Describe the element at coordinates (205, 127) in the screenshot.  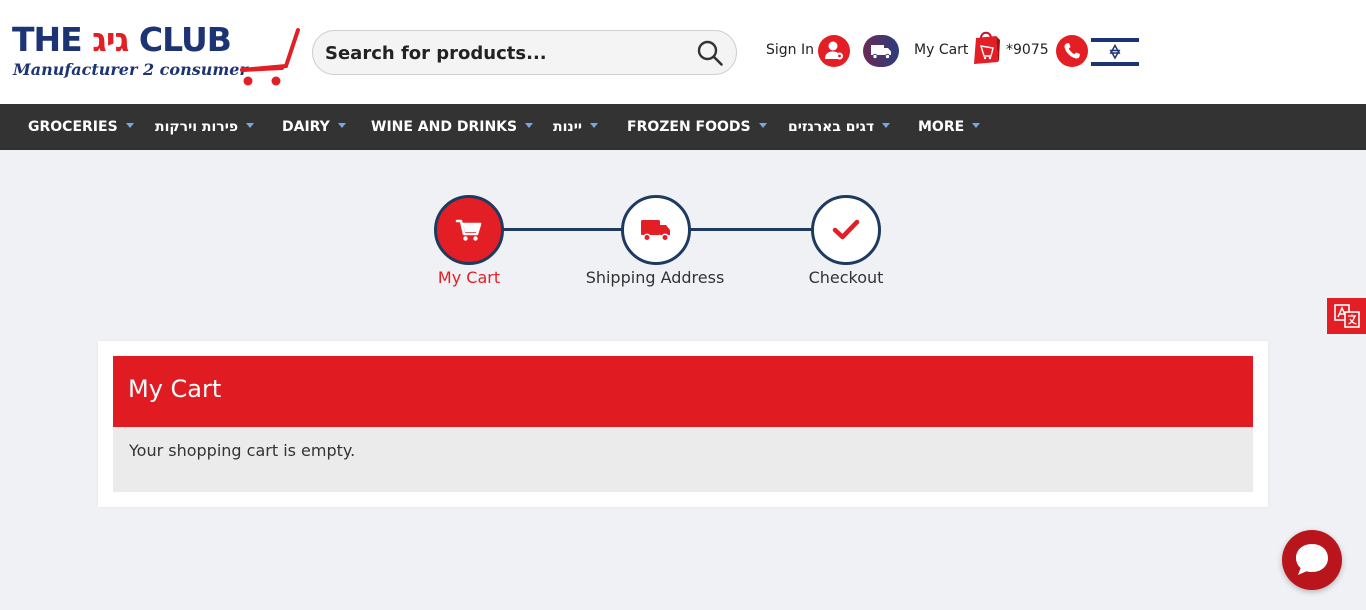
I see `nav-item-fruits-vegetables: פירות וירקות` at that location.